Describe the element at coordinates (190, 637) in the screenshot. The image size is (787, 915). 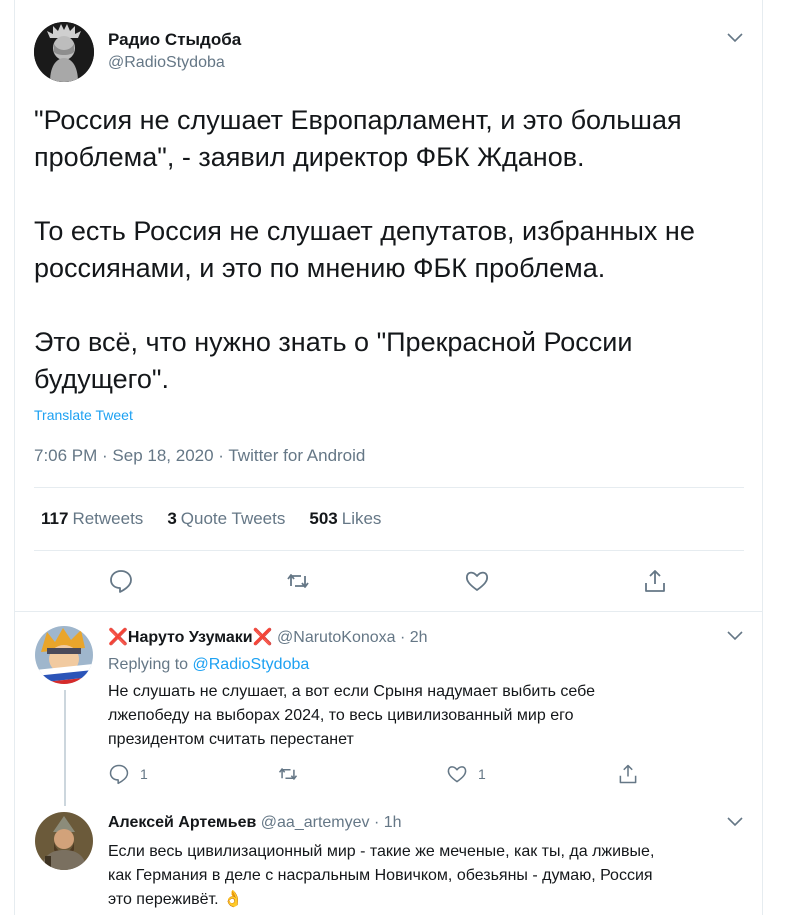
I see `reply-author-name: Наруто Узумаки` at that location.